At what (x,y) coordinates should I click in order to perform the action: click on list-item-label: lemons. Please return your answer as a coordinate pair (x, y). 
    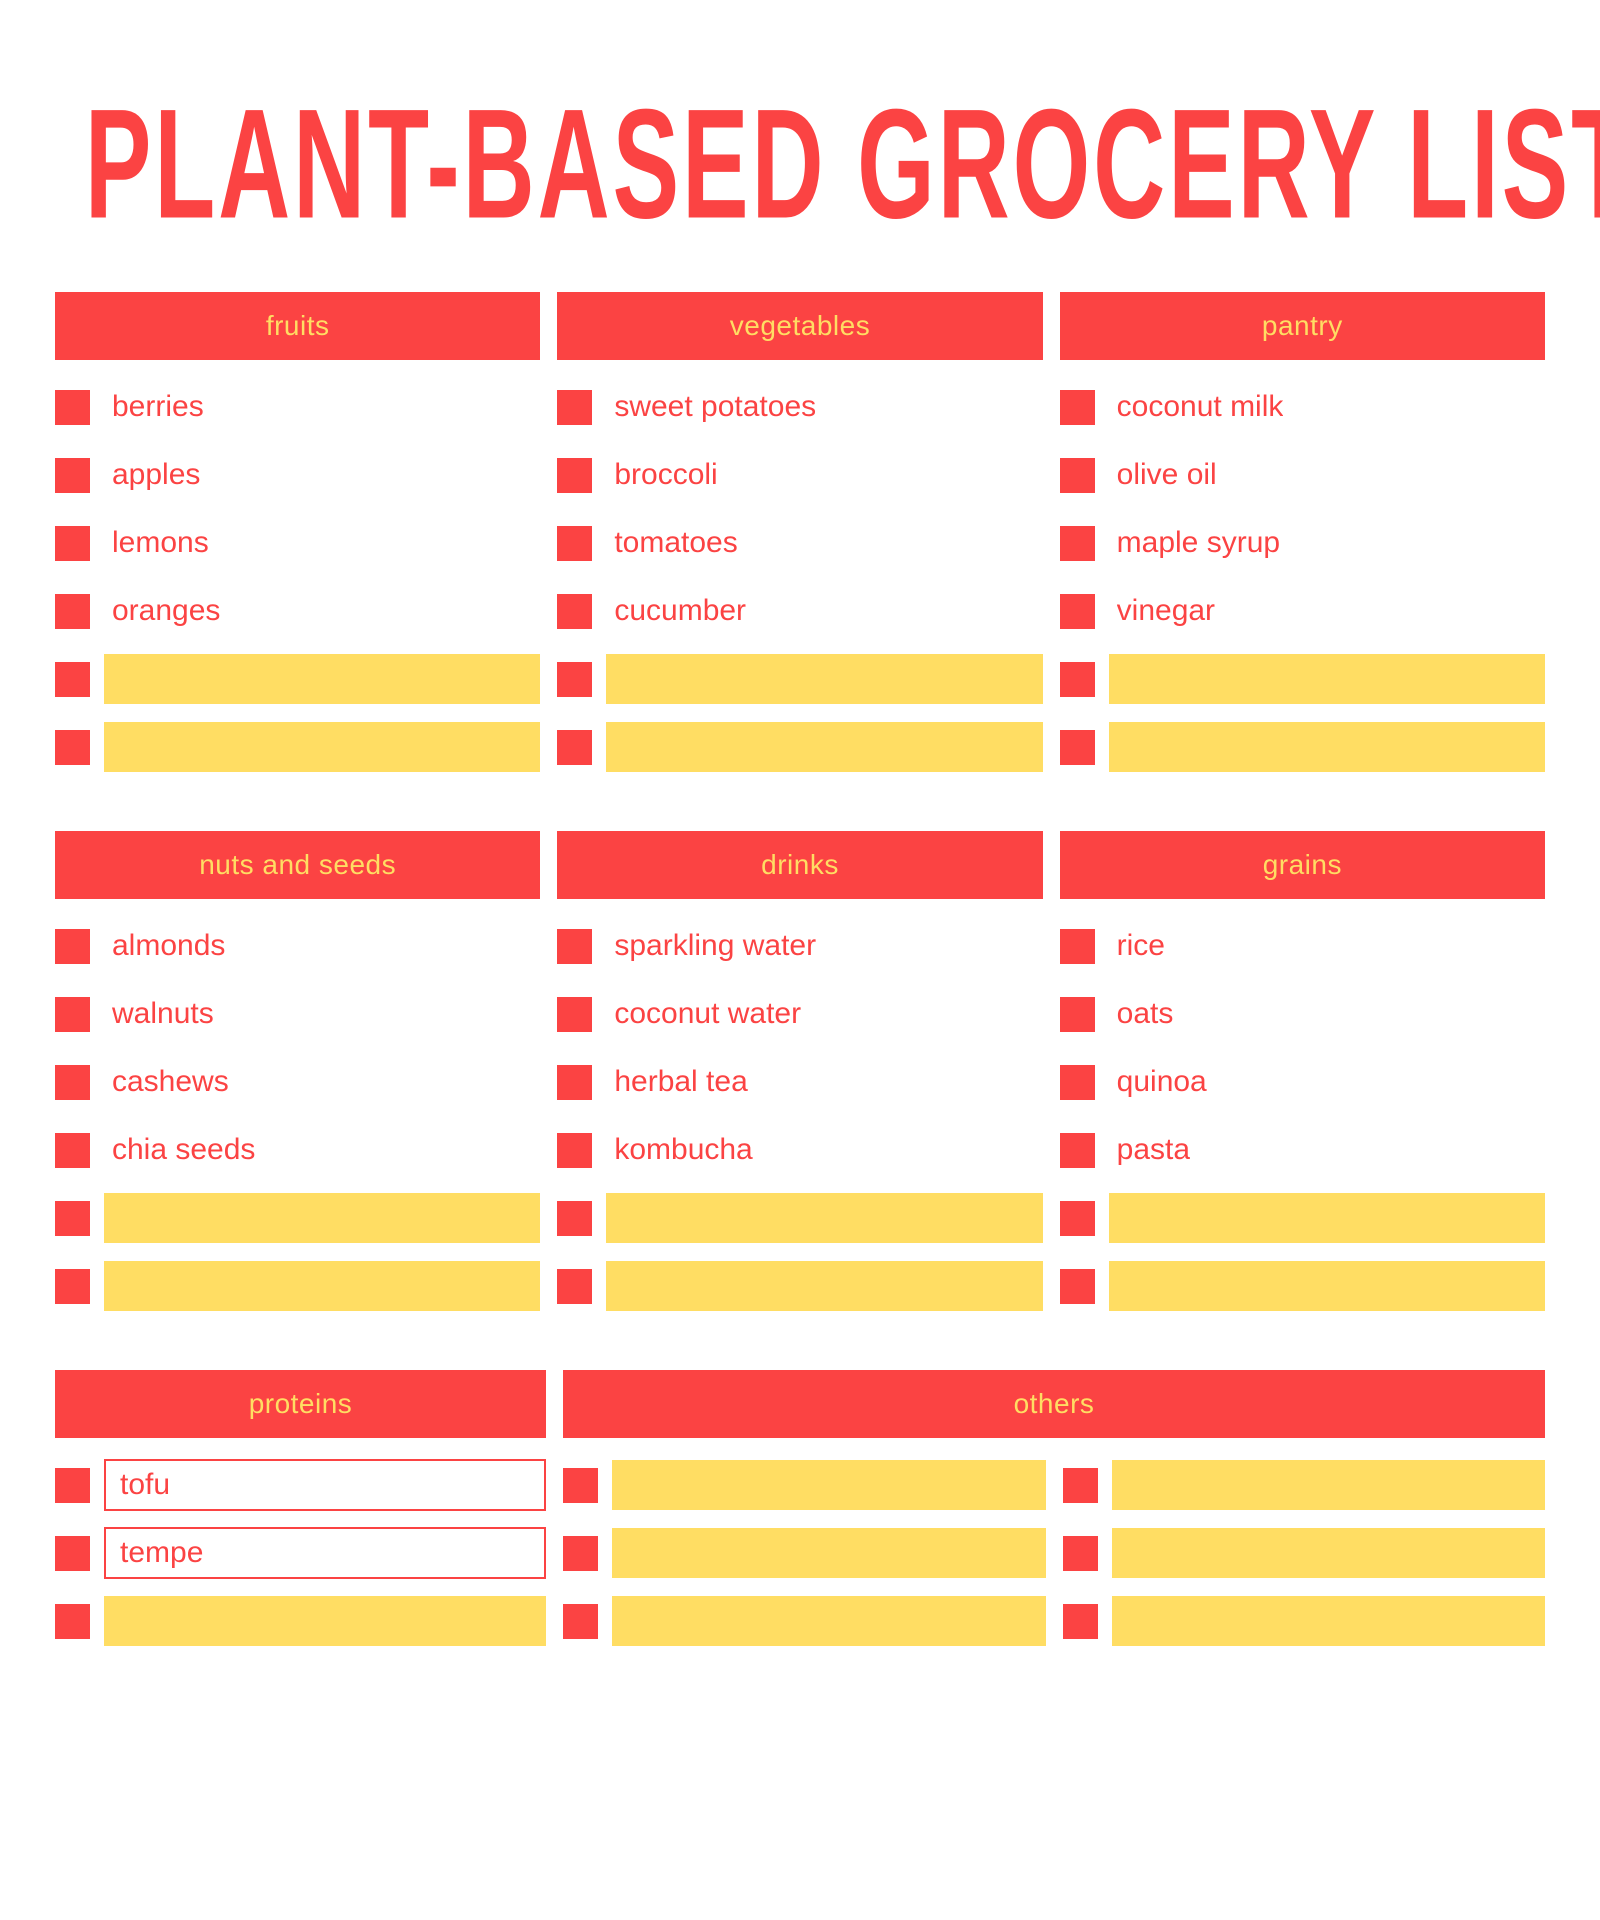
    Looking at the image, I should click on (160, 543).